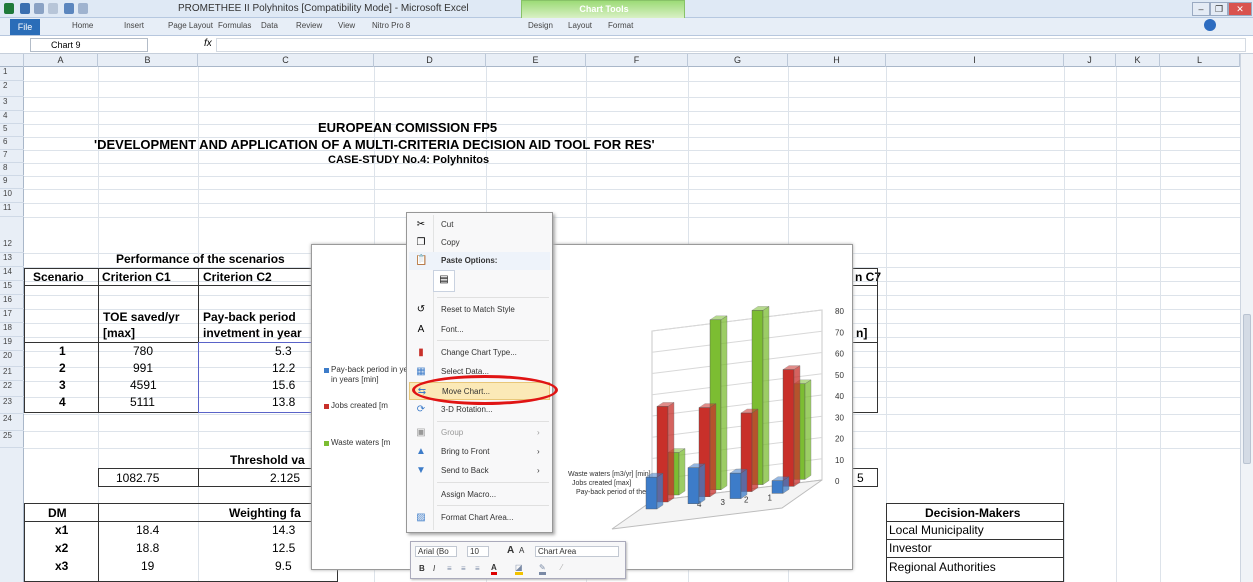 This screenshot has height=582, width=1253. Describe the element at coordinates (12, 316) in the screenshot. I see `row-header: 17` at that location.